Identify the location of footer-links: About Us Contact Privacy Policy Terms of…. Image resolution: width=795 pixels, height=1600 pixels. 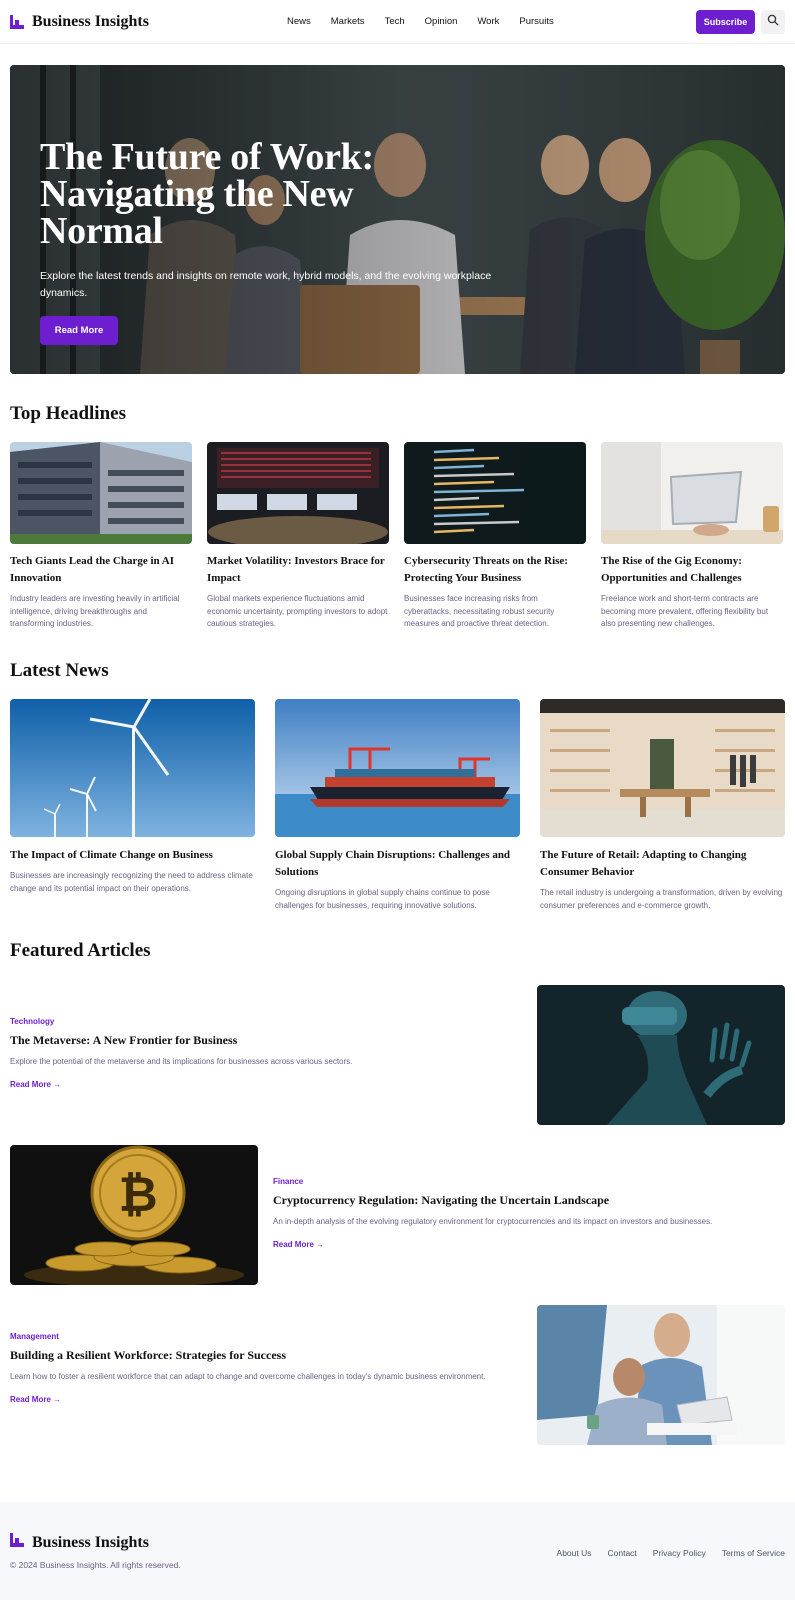
(671, 1553).